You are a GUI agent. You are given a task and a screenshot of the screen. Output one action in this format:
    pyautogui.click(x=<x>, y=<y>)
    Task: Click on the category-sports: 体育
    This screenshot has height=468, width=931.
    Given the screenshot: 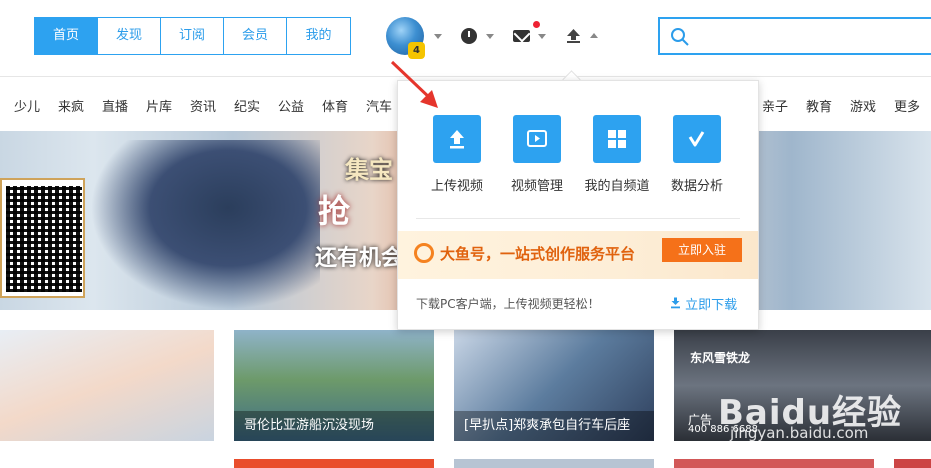 What is the action you would take?
    pyautogui.click(x=335, y=105)
    